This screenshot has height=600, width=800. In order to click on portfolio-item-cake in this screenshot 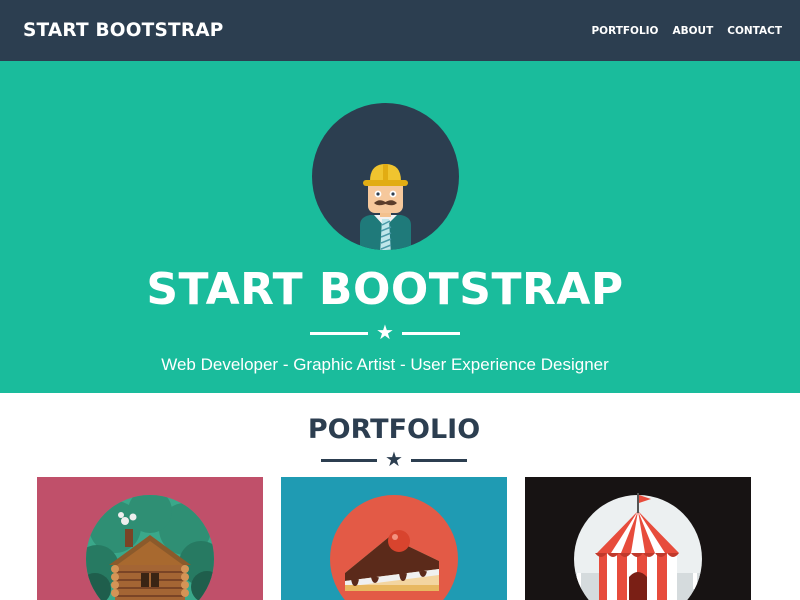, I will do `click(394, 538)`.